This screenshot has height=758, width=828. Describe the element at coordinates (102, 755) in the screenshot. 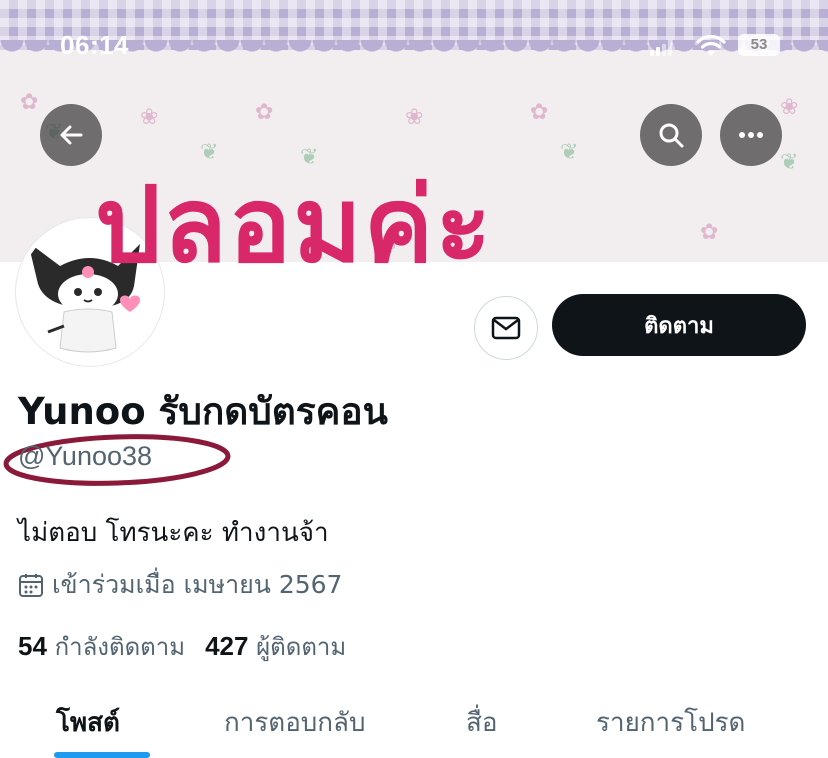

I see `active-tab-indicator` at that location.